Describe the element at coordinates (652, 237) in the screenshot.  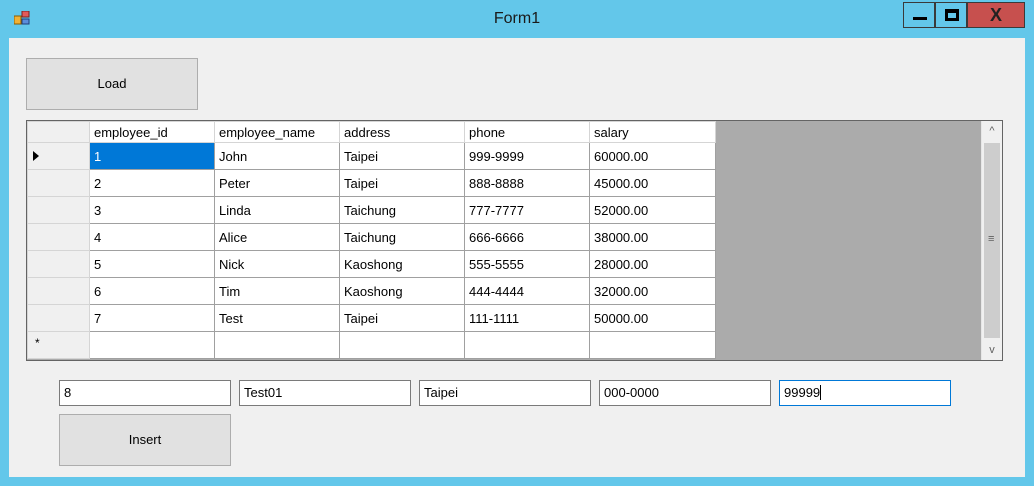
I see `cell-salary: 38000.00` at that location.